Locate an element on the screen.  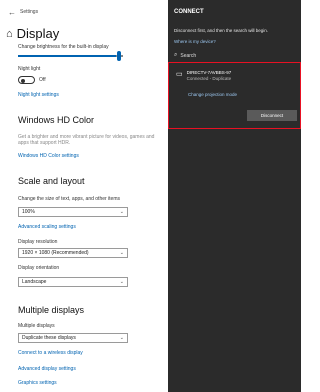
page-title: Display is located at coordinates (38, 33).